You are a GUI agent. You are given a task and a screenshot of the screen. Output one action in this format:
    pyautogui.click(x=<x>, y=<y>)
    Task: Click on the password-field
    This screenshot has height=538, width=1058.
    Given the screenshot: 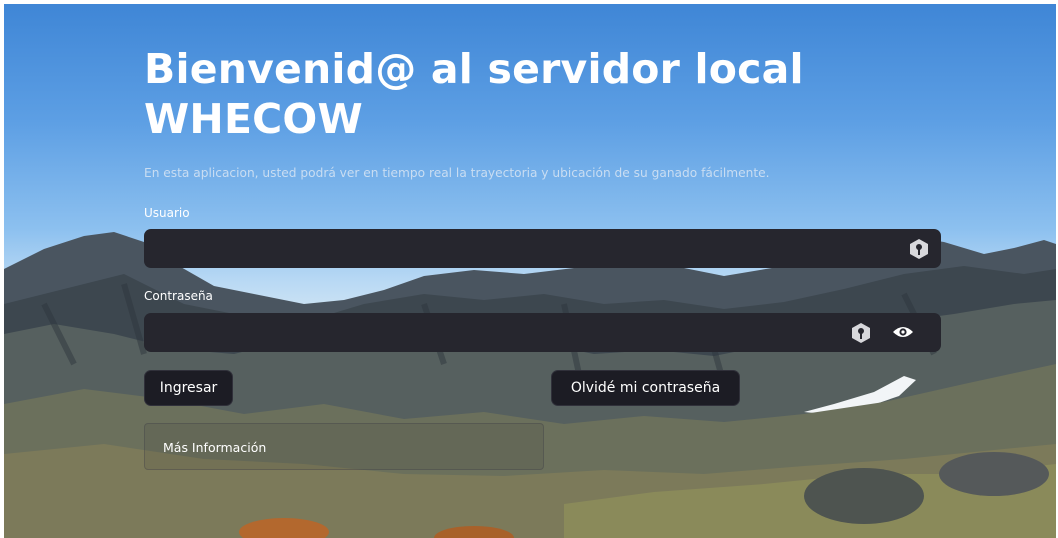 What is the action you would take?
    pyautogui.click(x=542, y=332)
    